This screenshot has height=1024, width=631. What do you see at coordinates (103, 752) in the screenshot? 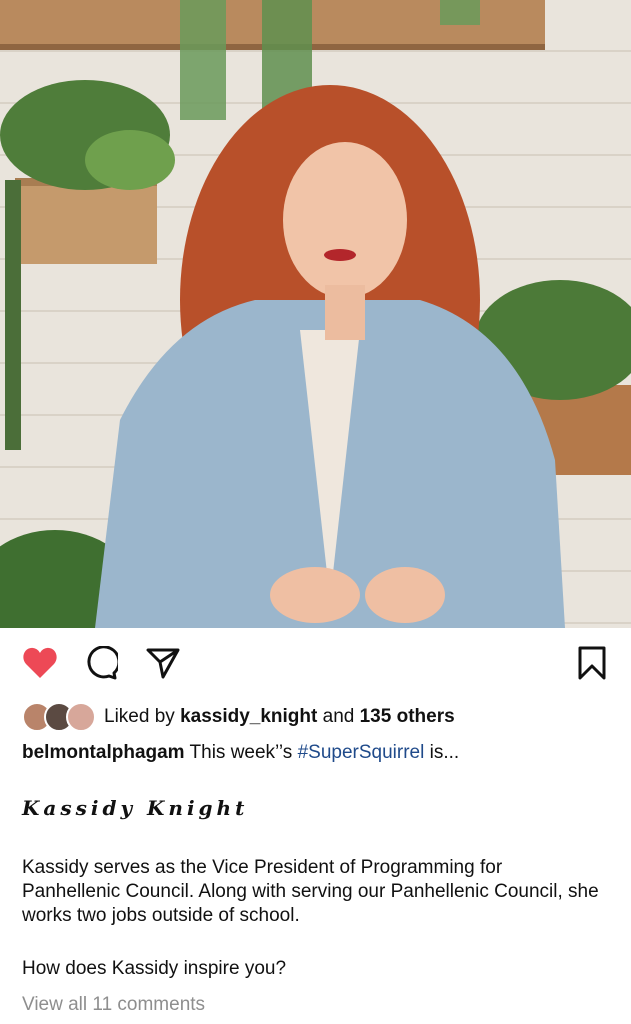
I see `caption-username: belmontalphagam` at bounding box center [103, 752].